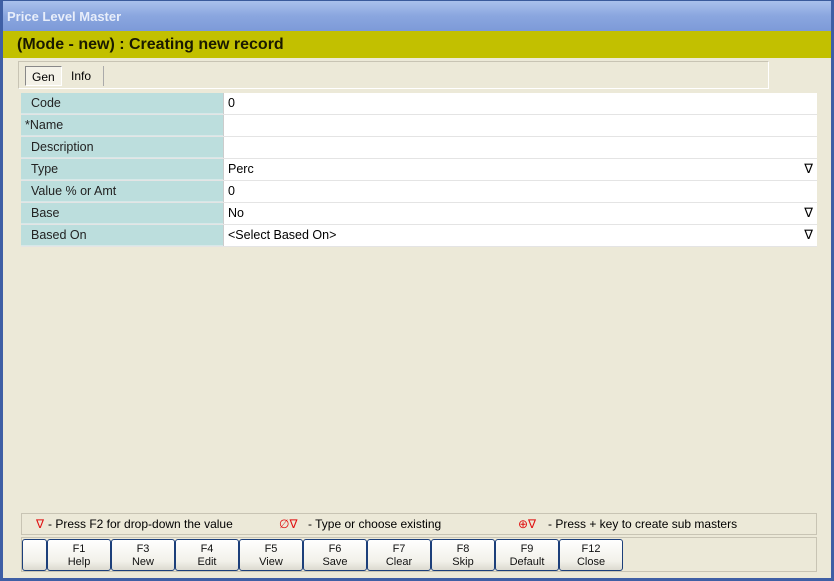 The height and width of the screenshot is (581, 834). I want to click on default-button: F9 Default, so click(527, 555).